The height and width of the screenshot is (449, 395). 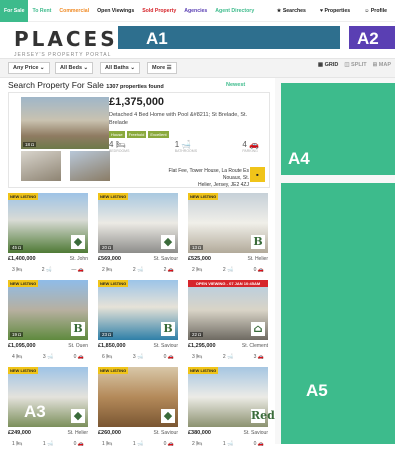 What do you see at coordinates (158, 134) in the screenshot?
I see `tag-condition: Excellent` at bounding box center [158, 134].